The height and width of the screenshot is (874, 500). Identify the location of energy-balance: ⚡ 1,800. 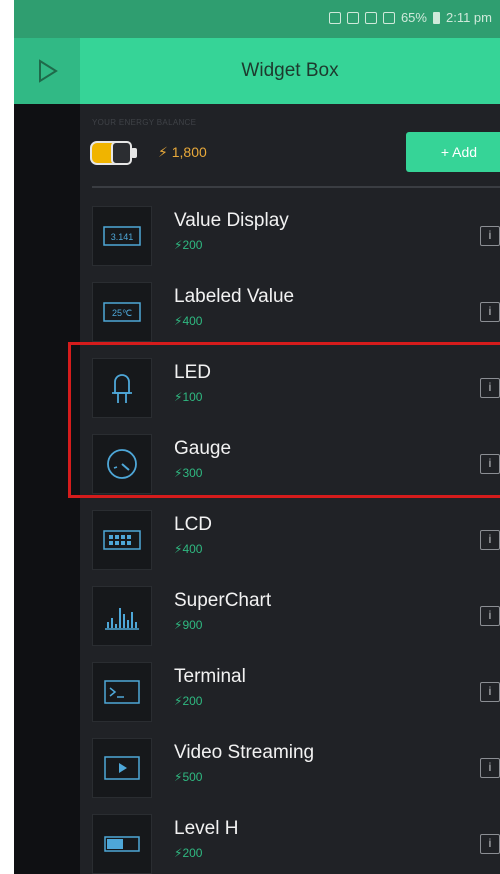
(182, 152).